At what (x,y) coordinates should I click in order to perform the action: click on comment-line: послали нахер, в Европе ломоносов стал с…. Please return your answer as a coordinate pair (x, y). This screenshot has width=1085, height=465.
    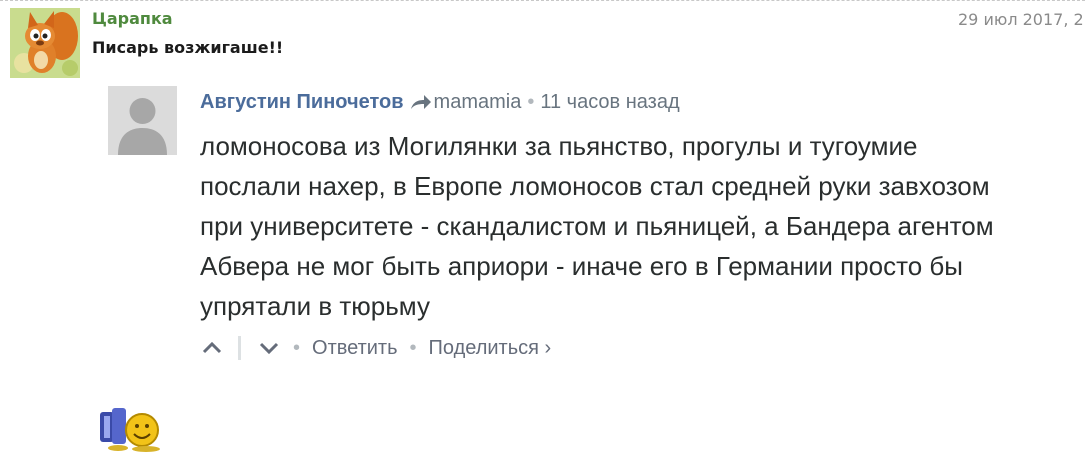
    Looking at the image, I should click on (595, 186).